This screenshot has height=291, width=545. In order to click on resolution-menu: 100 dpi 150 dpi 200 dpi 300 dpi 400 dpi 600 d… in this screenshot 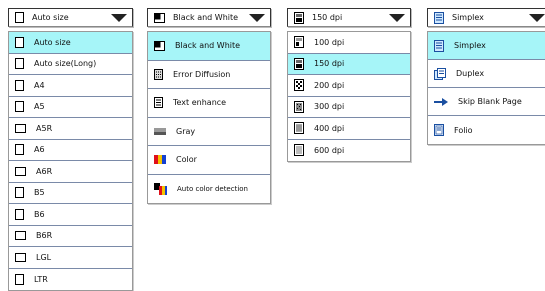, I will do `click(349, 96)`.